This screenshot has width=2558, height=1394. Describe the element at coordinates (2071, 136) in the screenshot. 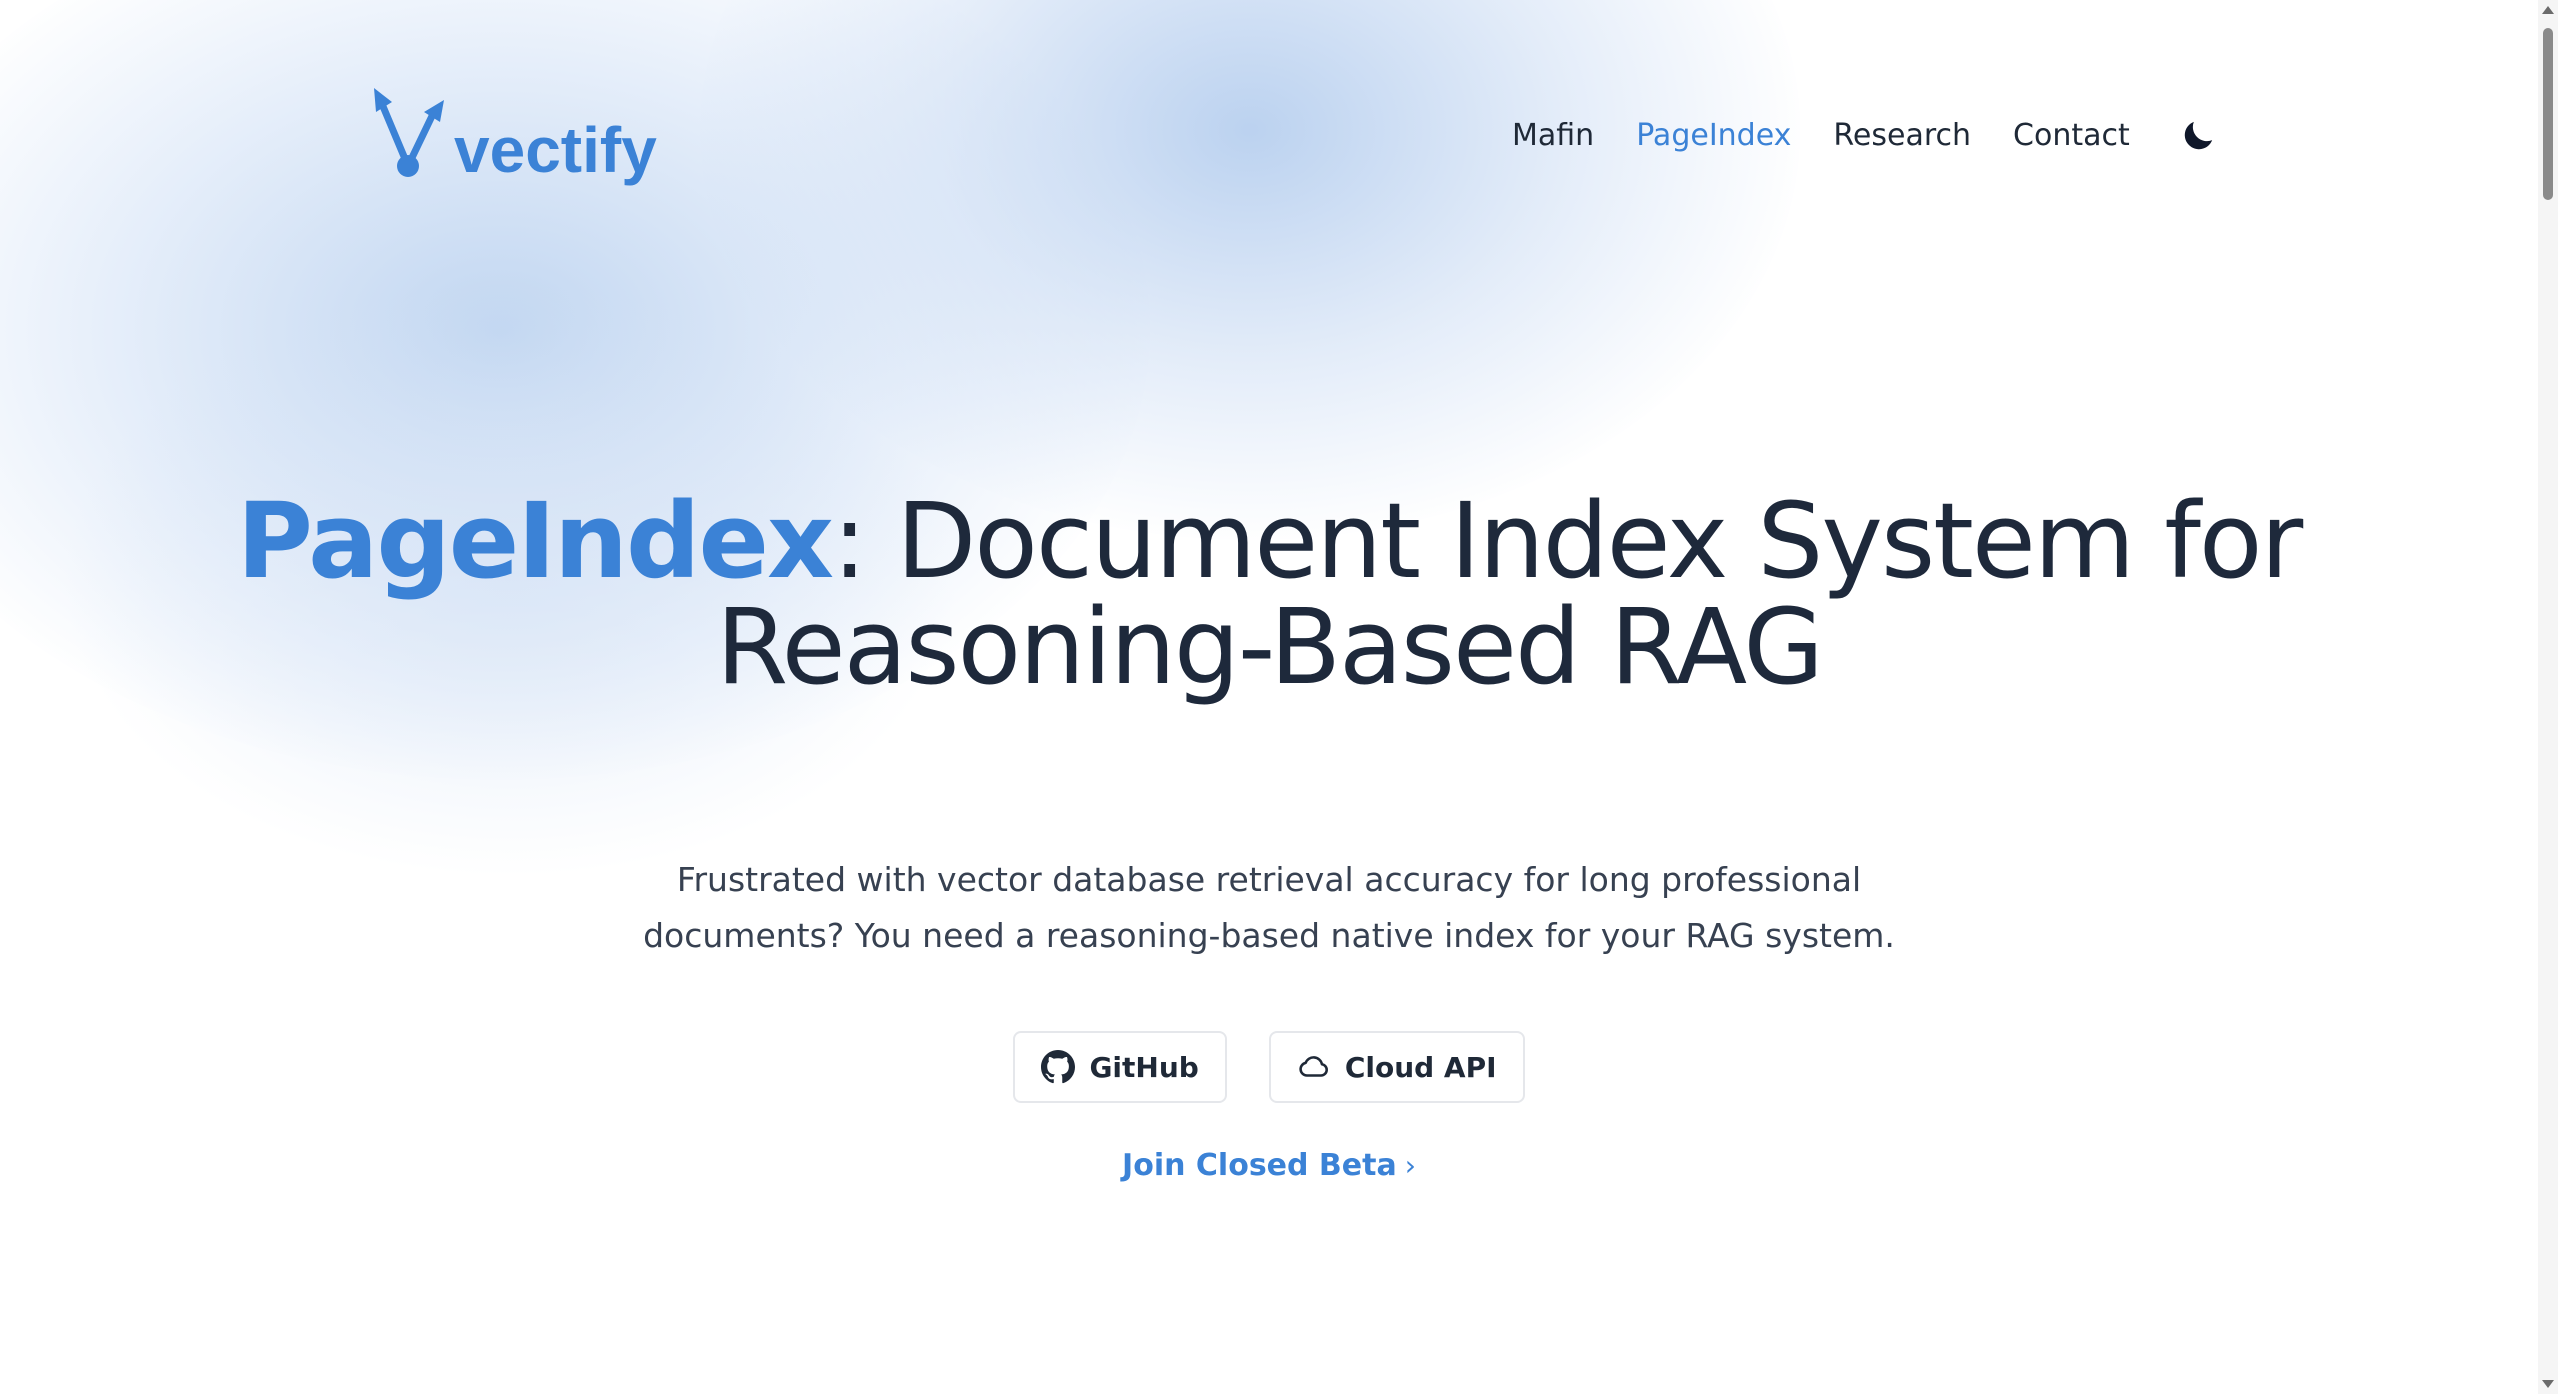

I see `nav-item-contact: Contact` at that location.